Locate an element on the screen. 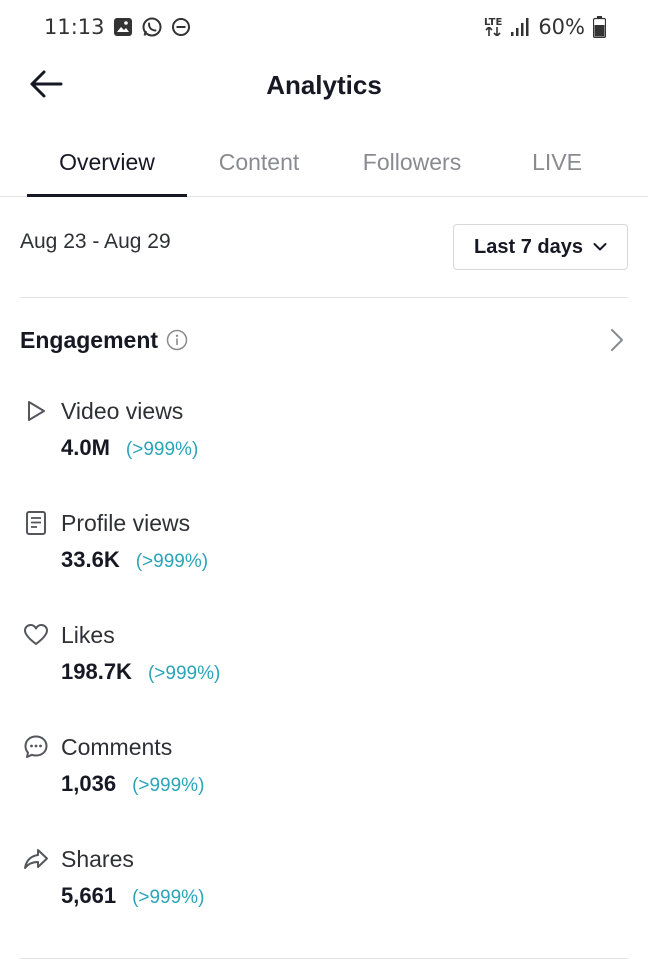 The image size is (648, 976). metric-comments: Comments 1,036 (>999%) is located at coordinates (320, 773).